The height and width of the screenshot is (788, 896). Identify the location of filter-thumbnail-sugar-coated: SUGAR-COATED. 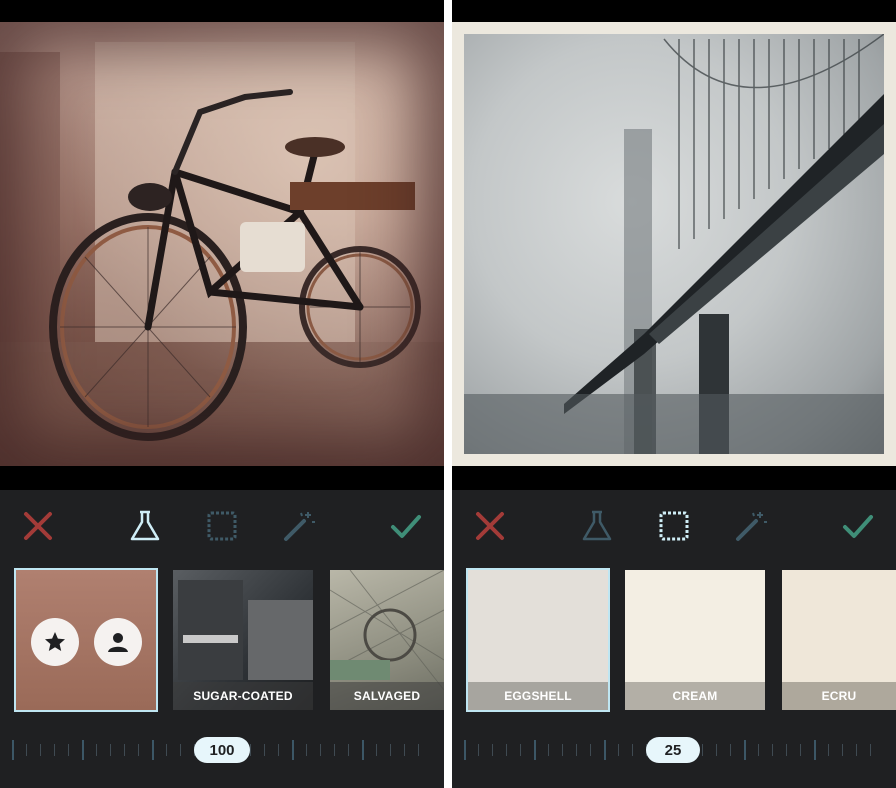
(243, 640).